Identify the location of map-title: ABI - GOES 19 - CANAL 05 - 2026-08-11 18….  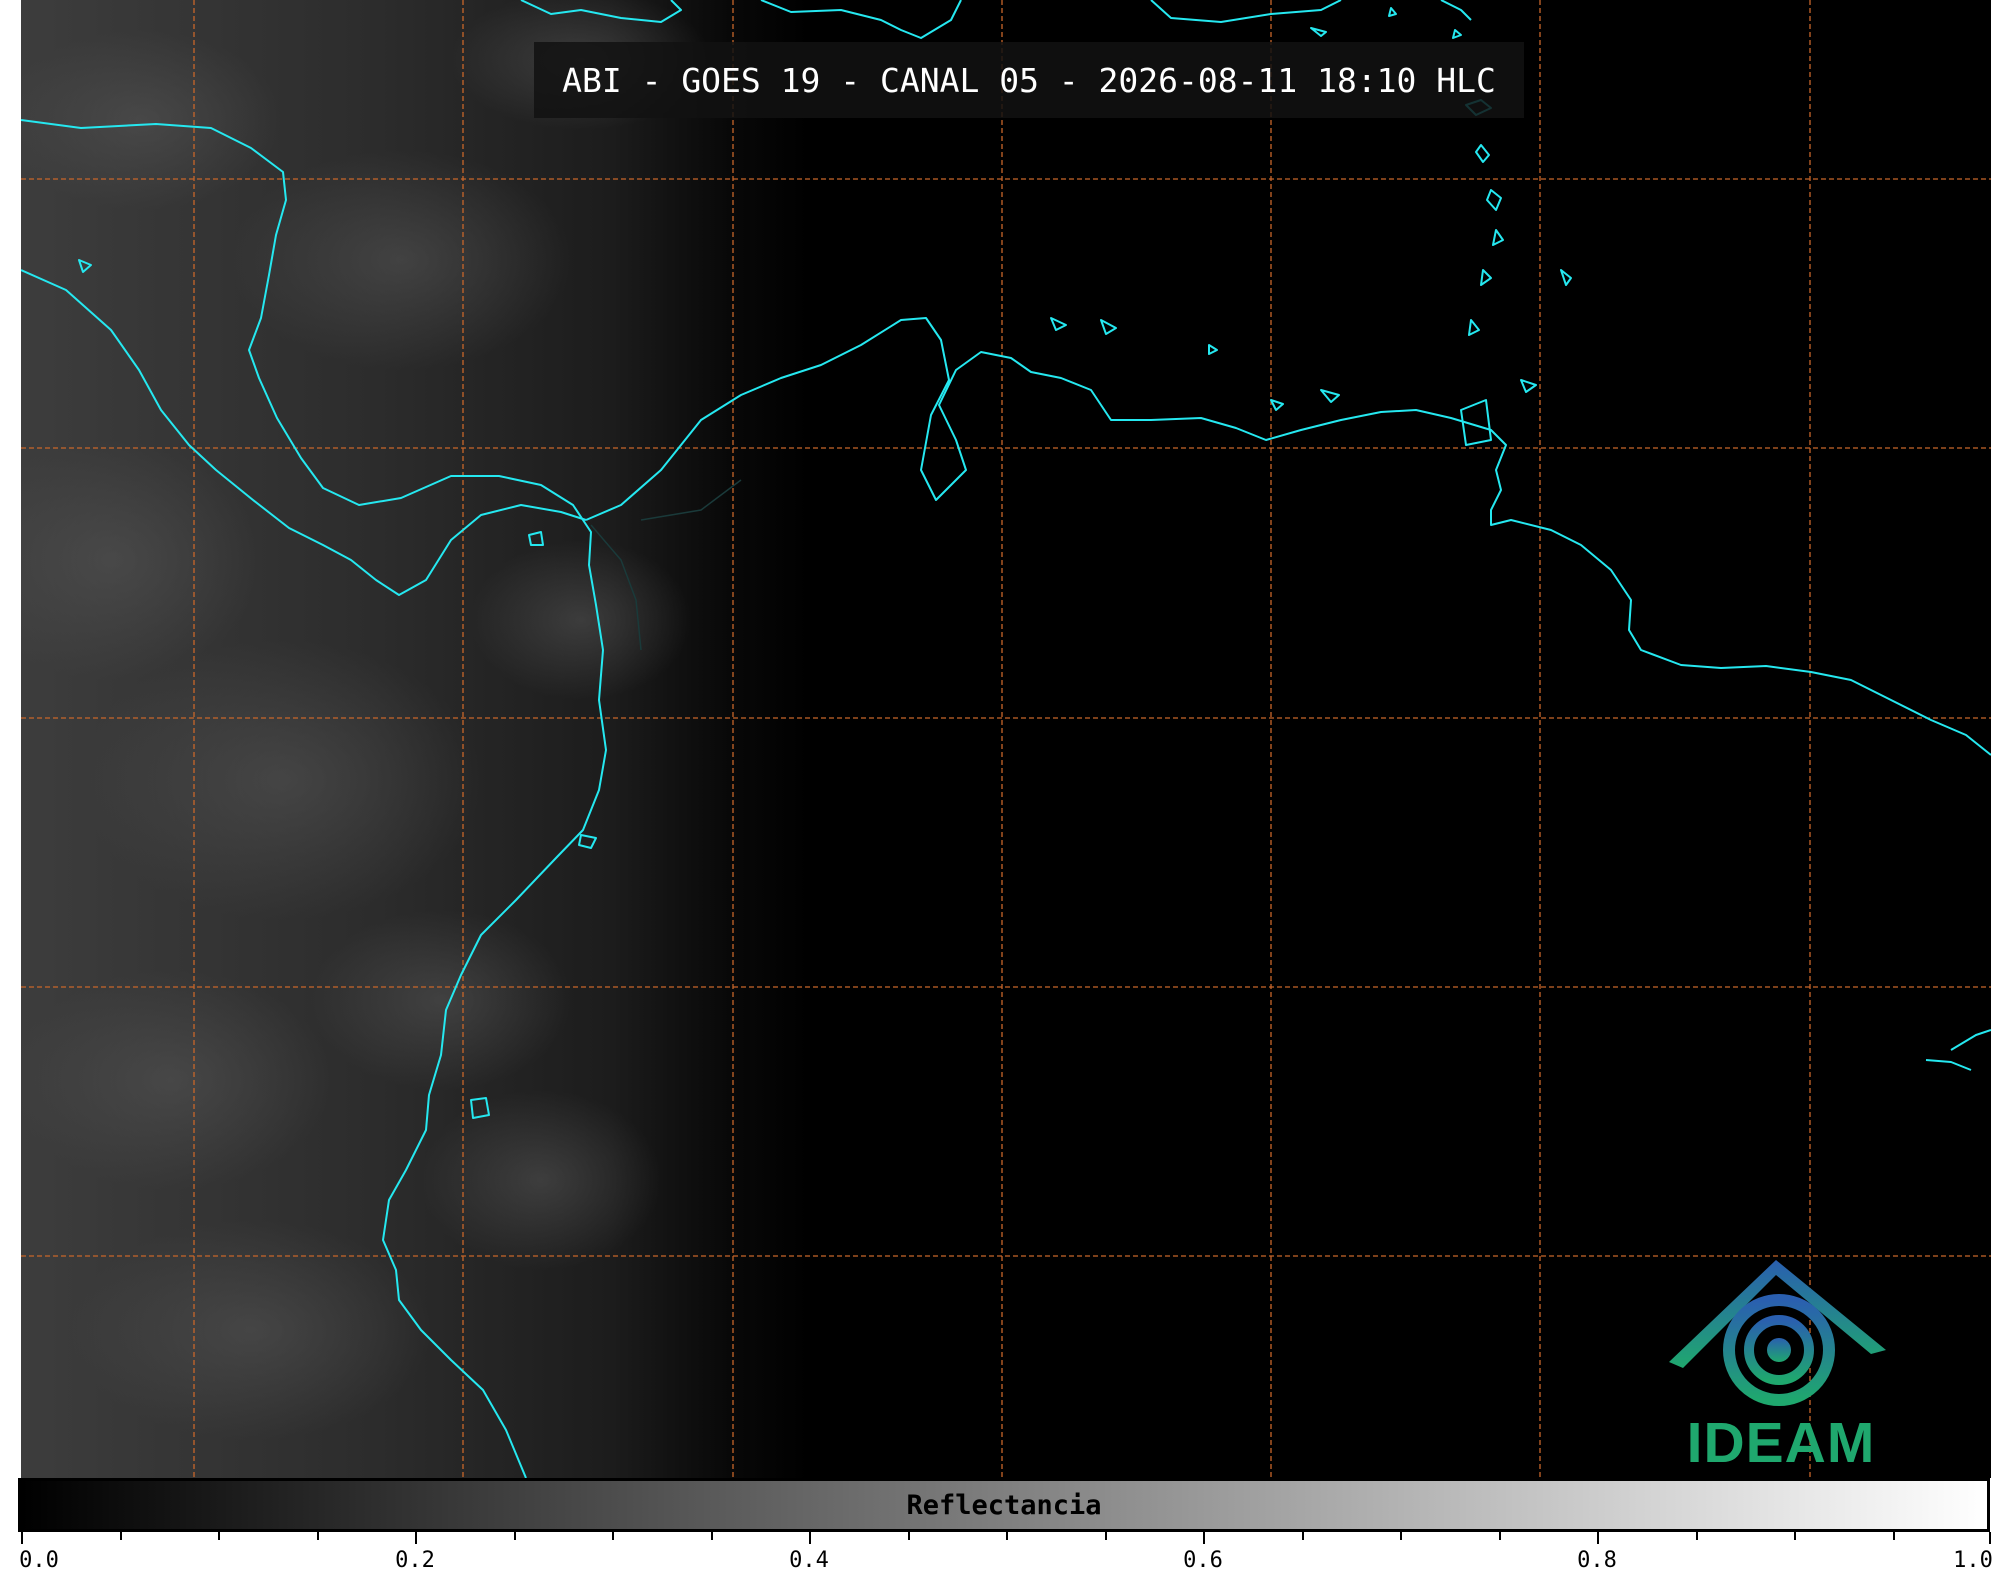
(1029, 80).